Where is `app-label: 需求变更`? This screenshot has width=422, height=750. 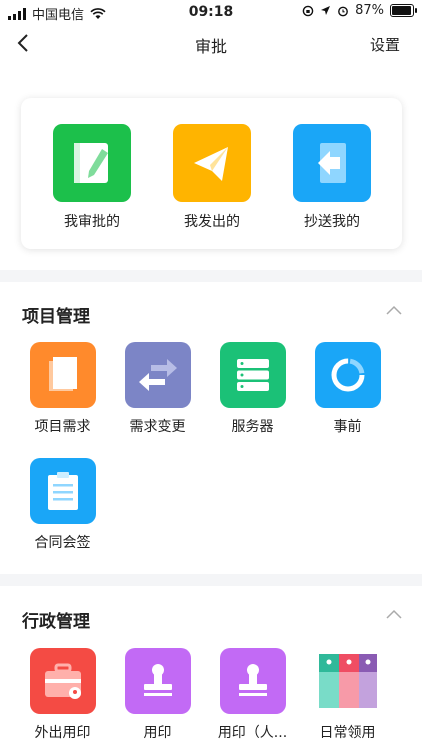 app-label: 需求变更 is located at coordinates (157, 427).